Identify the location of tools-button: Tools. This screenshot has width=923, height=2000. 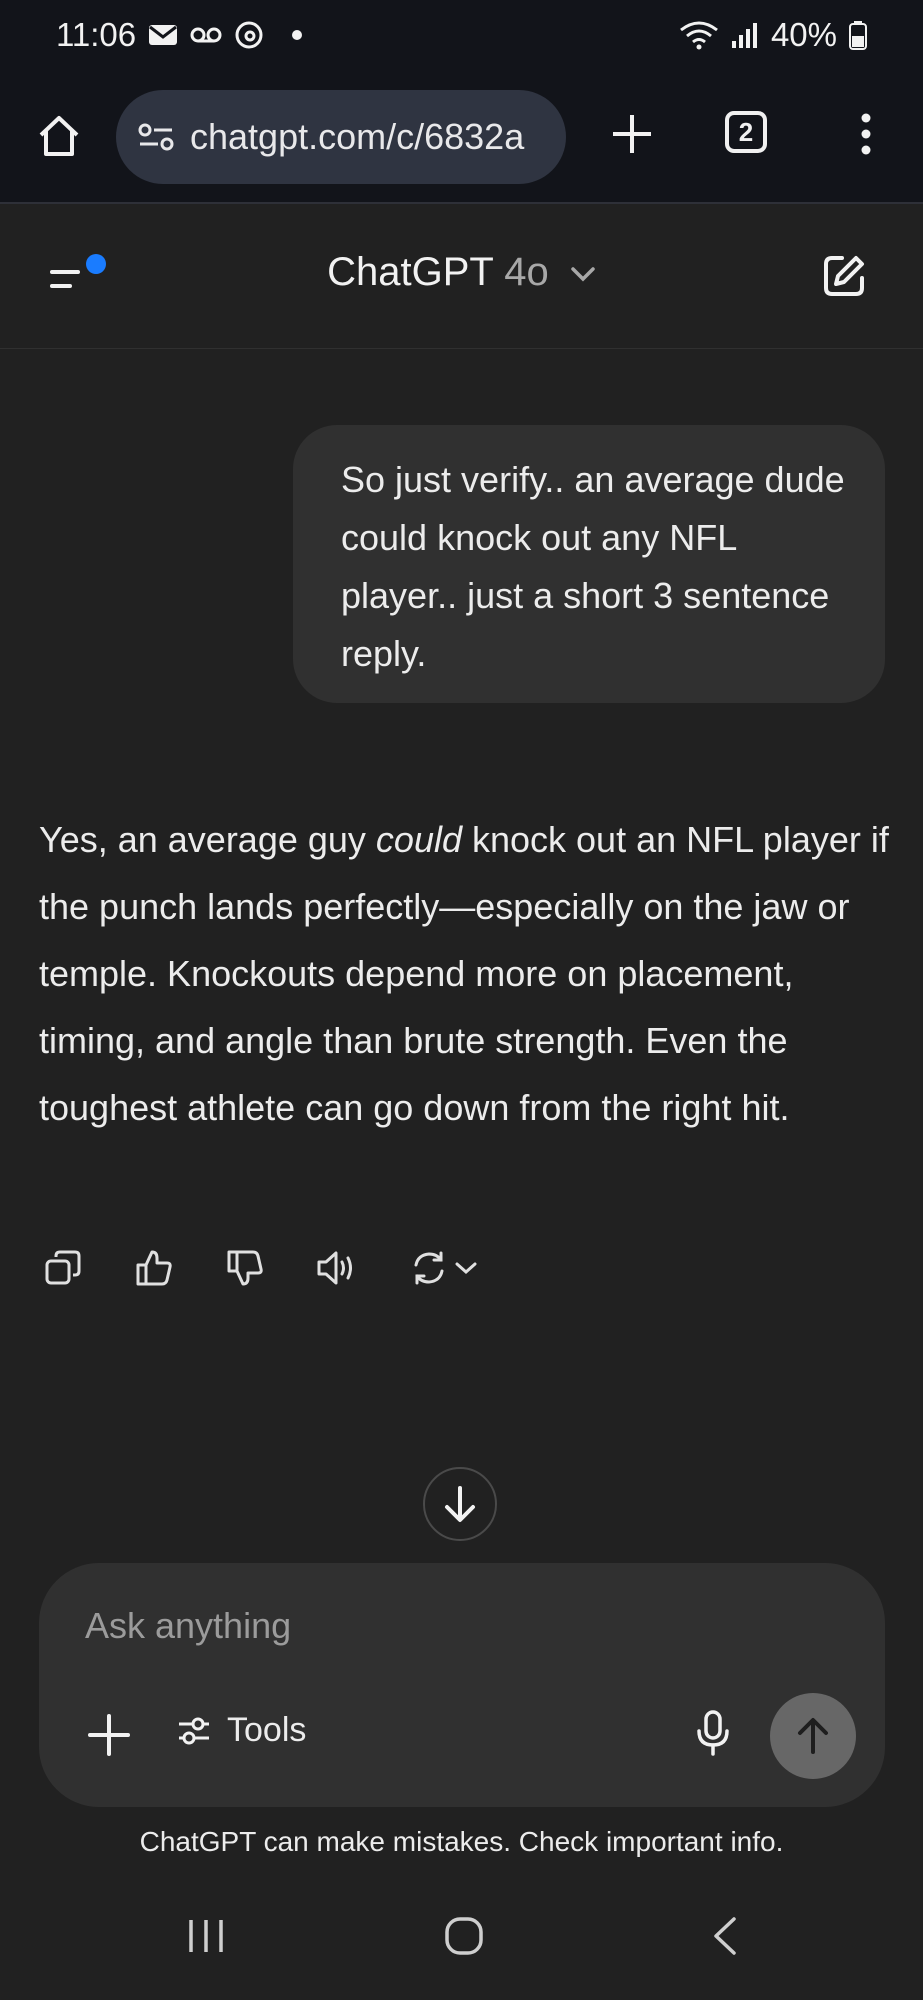
(241, 1730).